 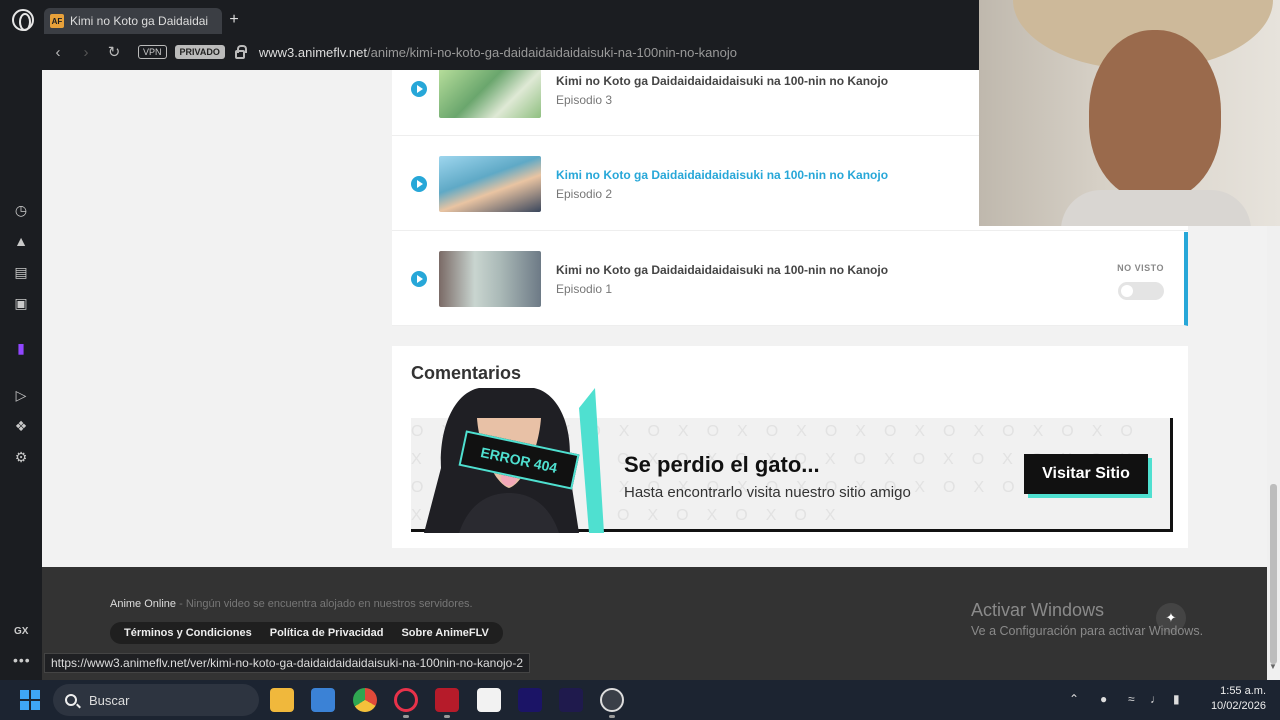 What do you see at coordinates (152, 52) in the screenshot?
I see `vpn-badge: VPN` at bounding box center [152, 52].